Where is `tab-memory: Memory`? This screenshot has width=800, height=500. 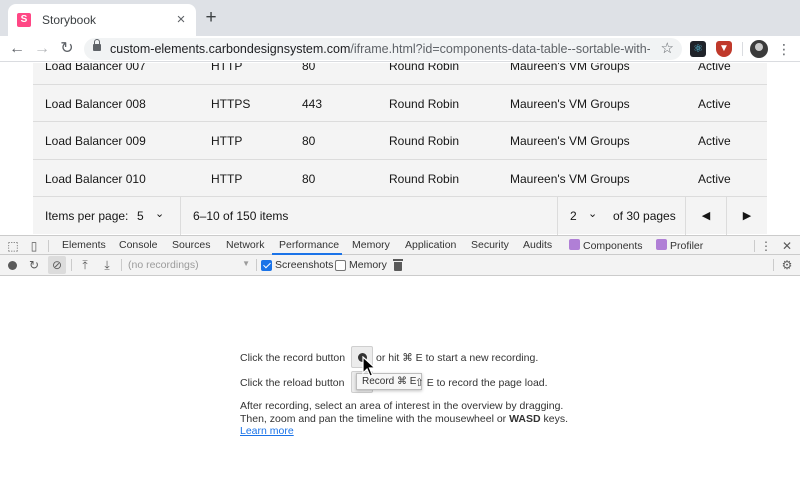 tab-memory: Memory is located at coordinates (371, 245).